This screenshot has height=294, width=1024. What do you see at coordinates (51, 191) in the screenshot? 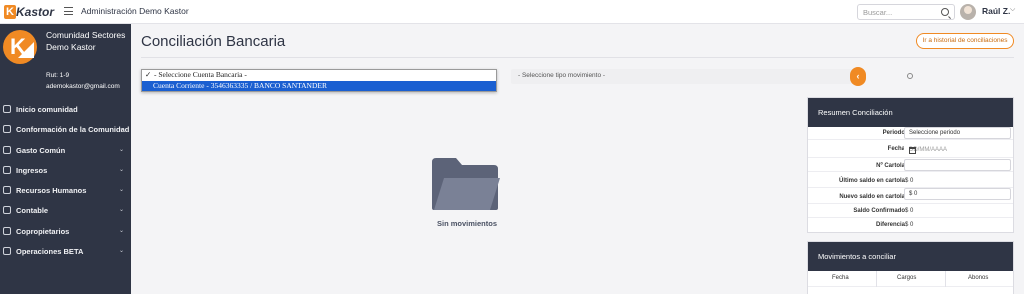
I see `sidebar-item-label: Recursos Humanos` at bounding box center [51, 191].